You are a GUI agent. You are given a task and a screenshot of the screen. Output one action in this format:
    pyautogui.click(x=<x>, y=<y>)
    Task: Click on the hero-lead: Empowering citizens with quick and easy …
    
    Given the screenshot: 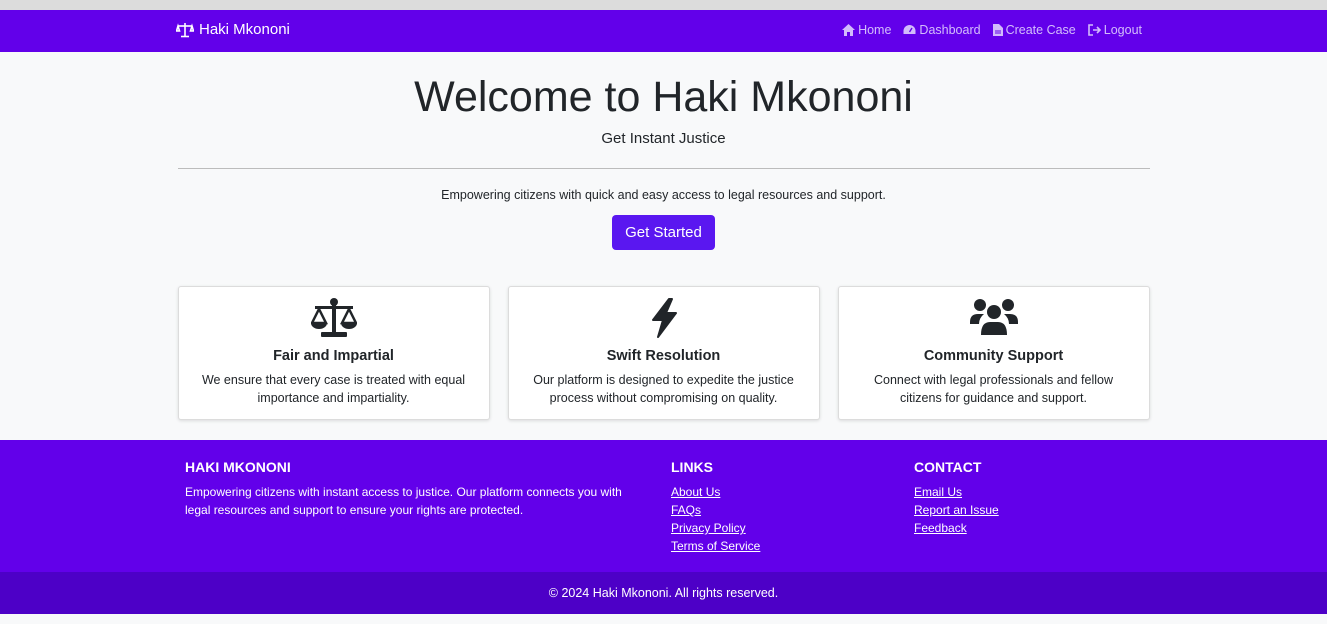 What is the action you would take?
    pyautogui.click(x=663, y=195)
    